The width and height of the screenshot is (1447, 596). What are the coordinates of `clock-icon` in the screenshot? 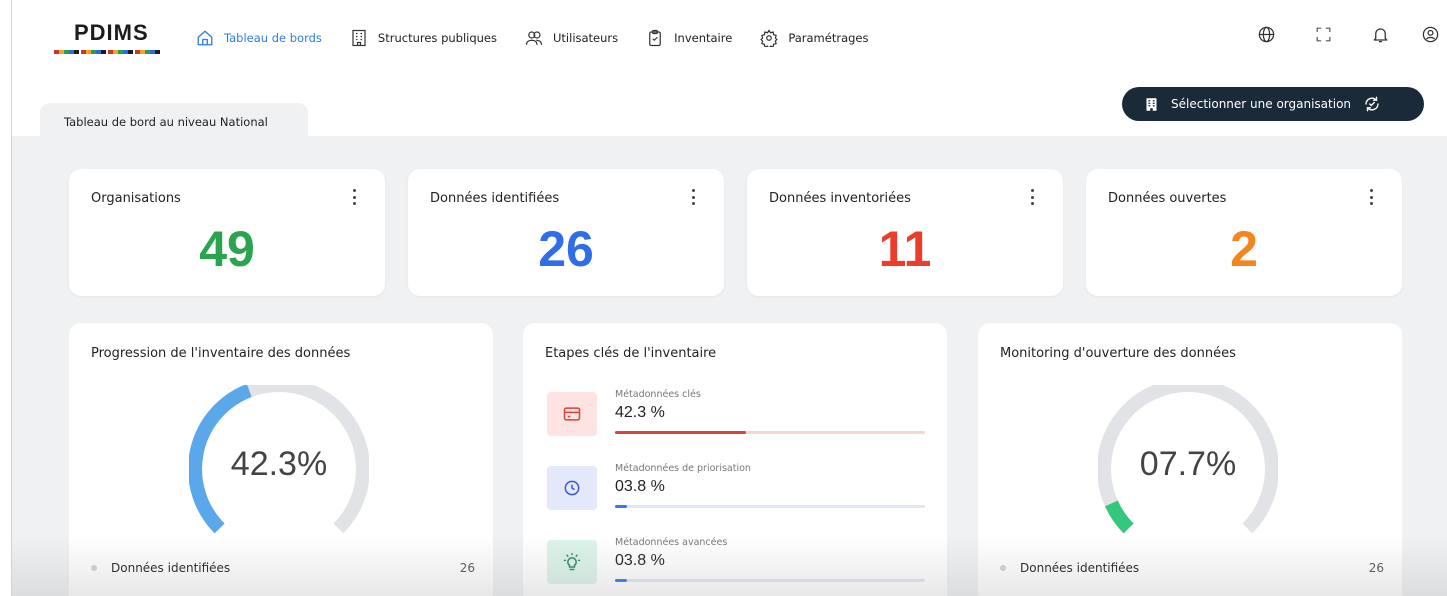 It's located at (572, 488).